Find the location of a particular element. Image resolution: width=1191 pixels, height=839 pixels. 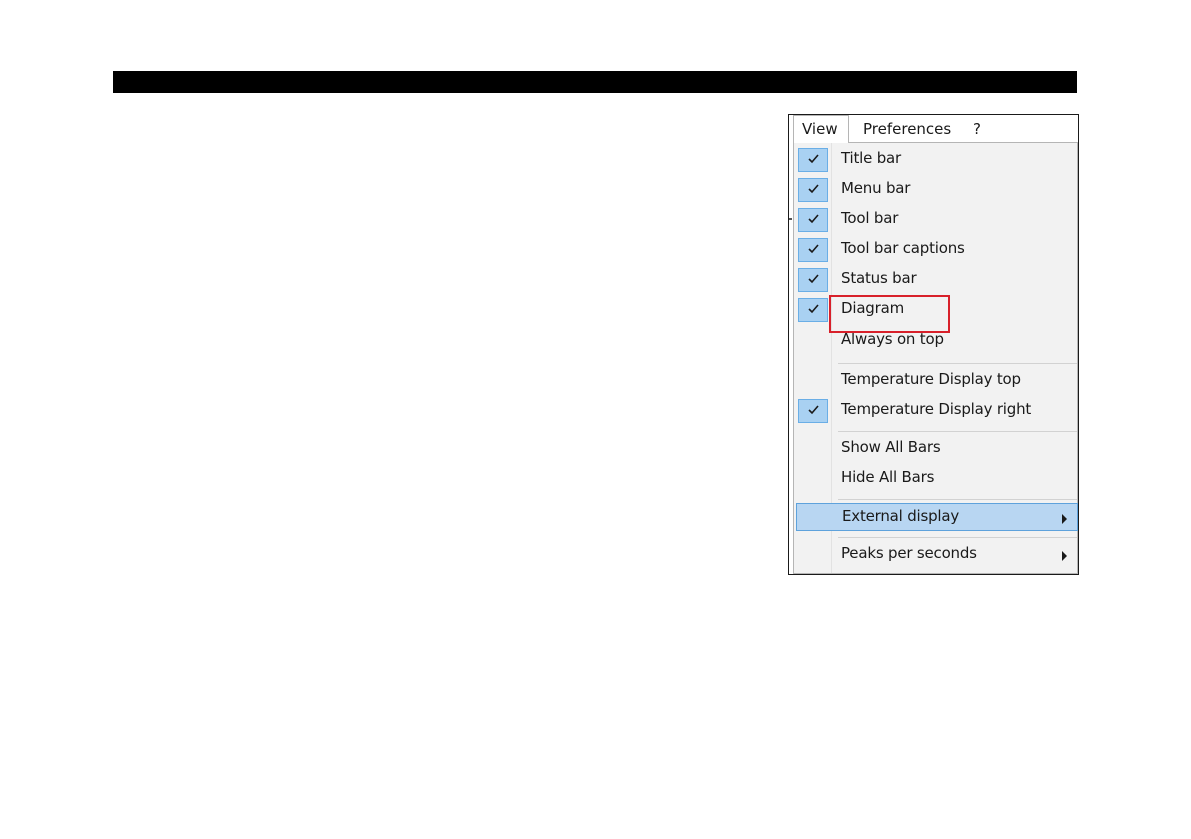

menu-item-temperature-display-right: Temperature Display right is located at coordinates (935, 411).